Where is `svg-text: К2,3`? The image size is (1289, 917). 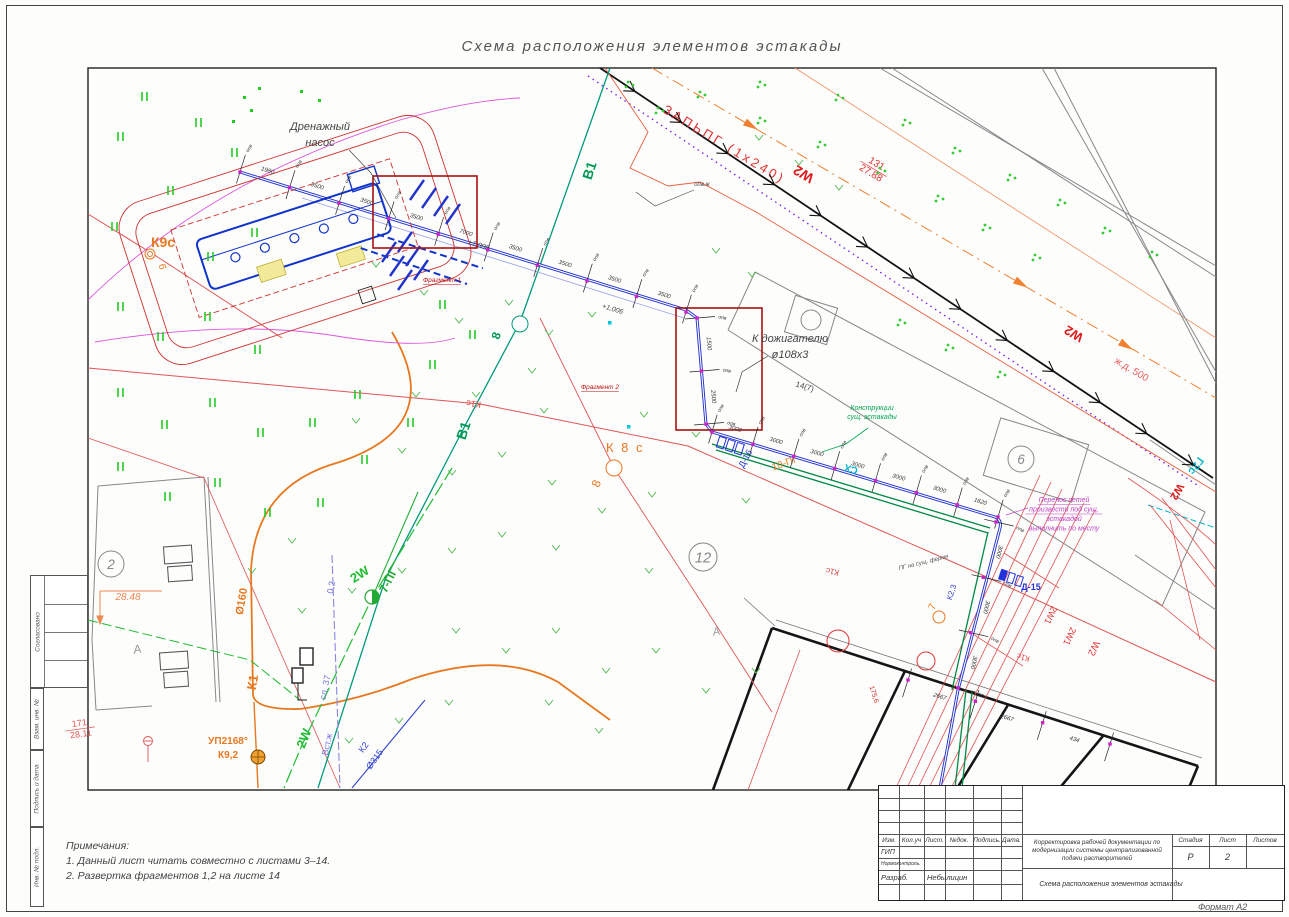
svg-text: К2,3 is located at coordinates (952, 592).